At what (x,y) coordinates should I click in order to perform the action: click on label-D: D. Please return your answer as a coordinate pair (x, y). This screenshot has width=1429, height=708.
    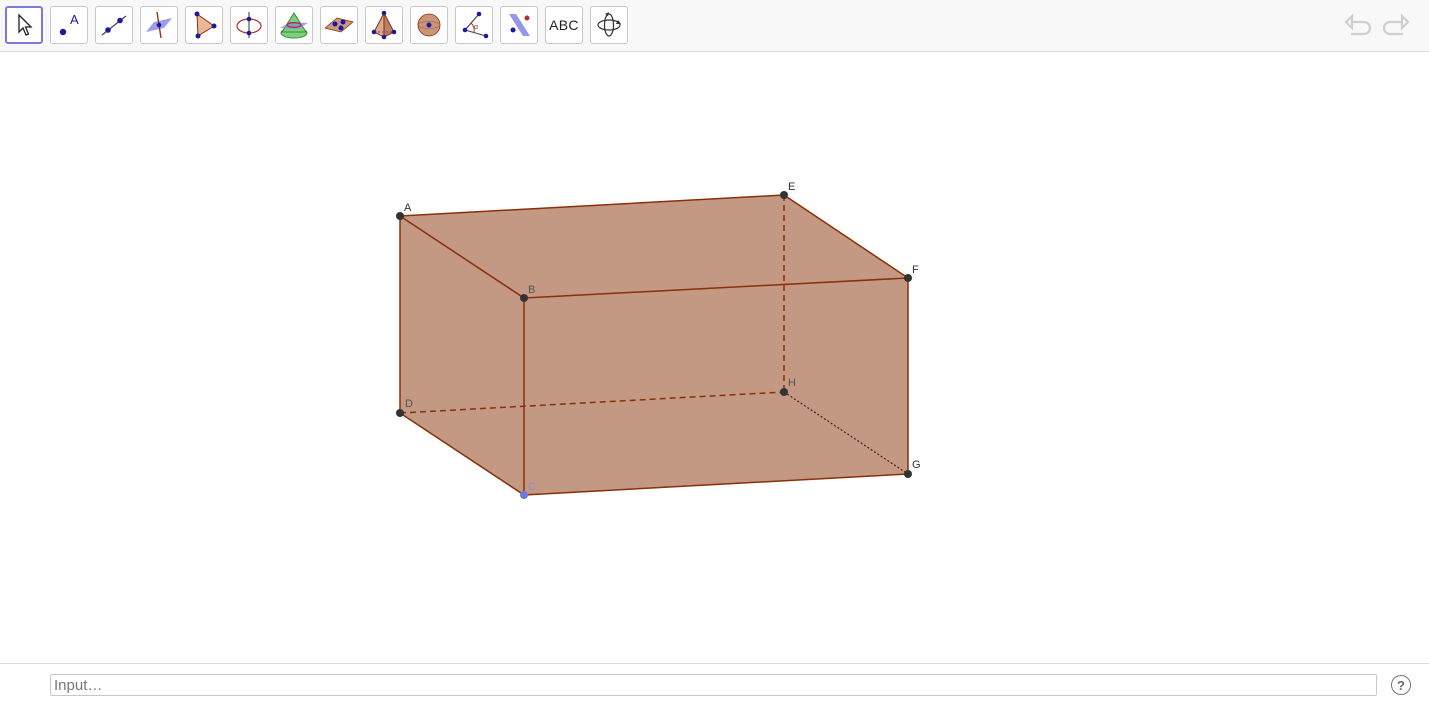
    Looking at the image, I should click on (409, 404).